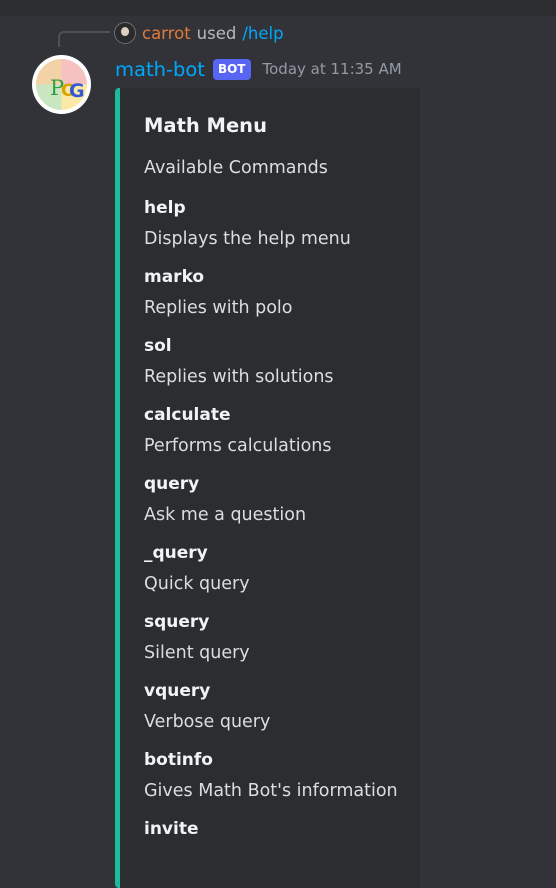  Describe the element at coordinates (231, 69) in the screenshot. I see `bot-badge: BOT` at that location.